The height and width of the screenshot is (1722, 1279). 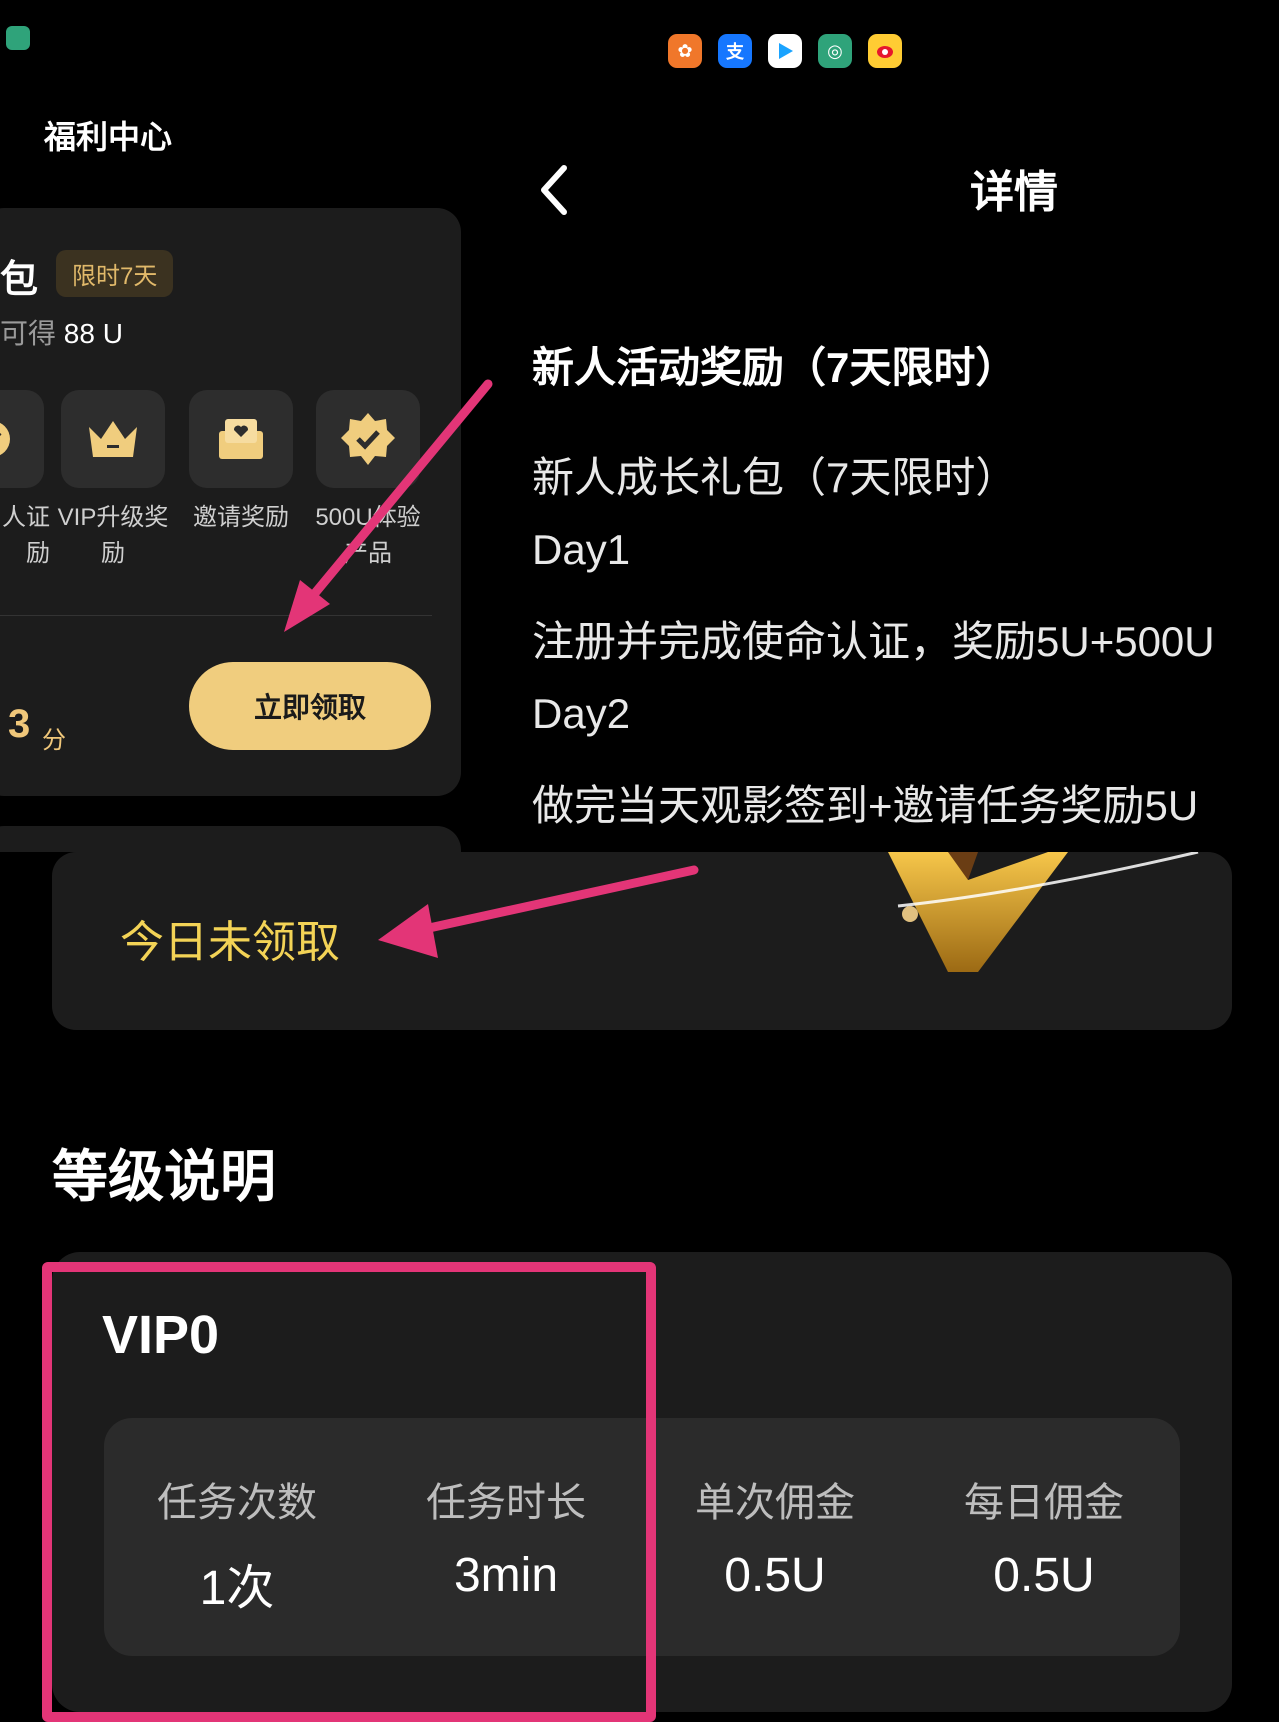 What do you see at coordinates (735, 51) in the screenshot?
I see `alipay-icon: 支` at bounding box center [735, 51].